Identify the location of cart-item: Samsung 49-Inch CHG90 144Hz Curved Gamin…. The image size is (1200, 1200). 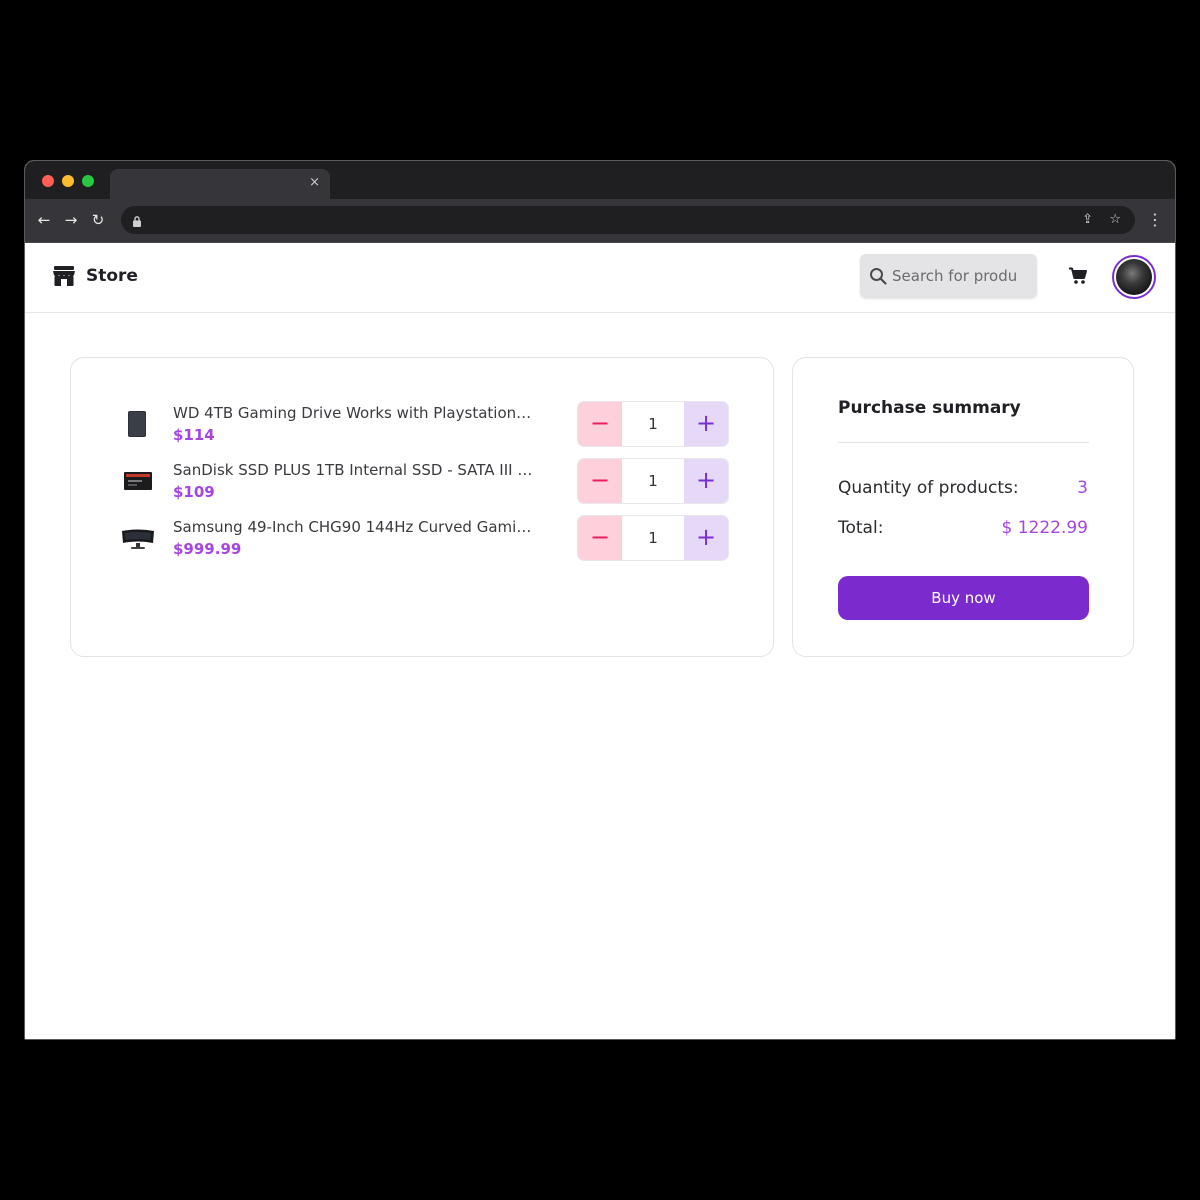
(423, 539).